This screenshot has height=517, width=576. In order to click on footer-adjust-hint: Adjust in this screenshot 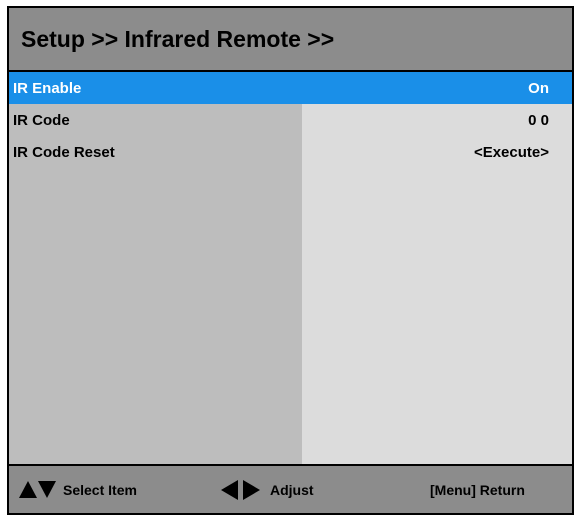, I will do `click(267, 489)`.